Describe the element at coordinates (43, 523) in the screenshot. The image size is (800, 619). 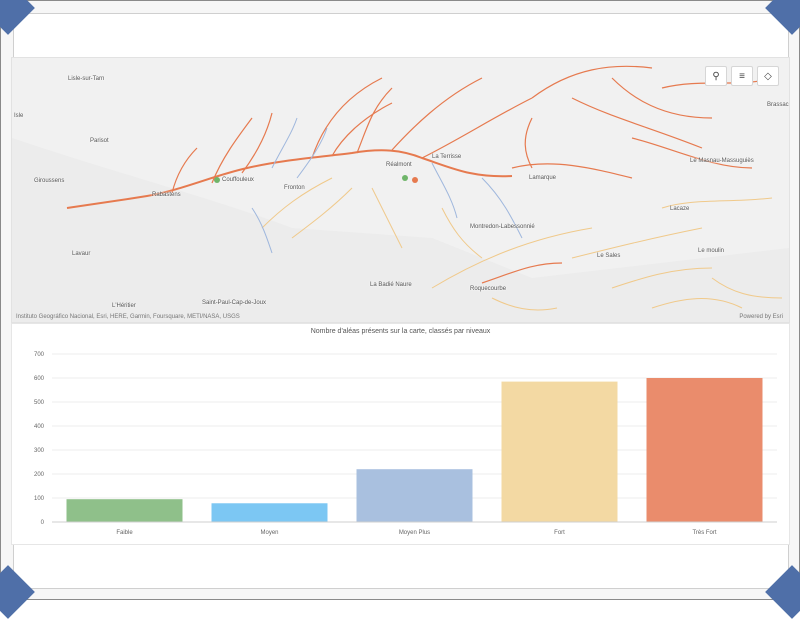
I see `y-tick-label: 0` at that location.